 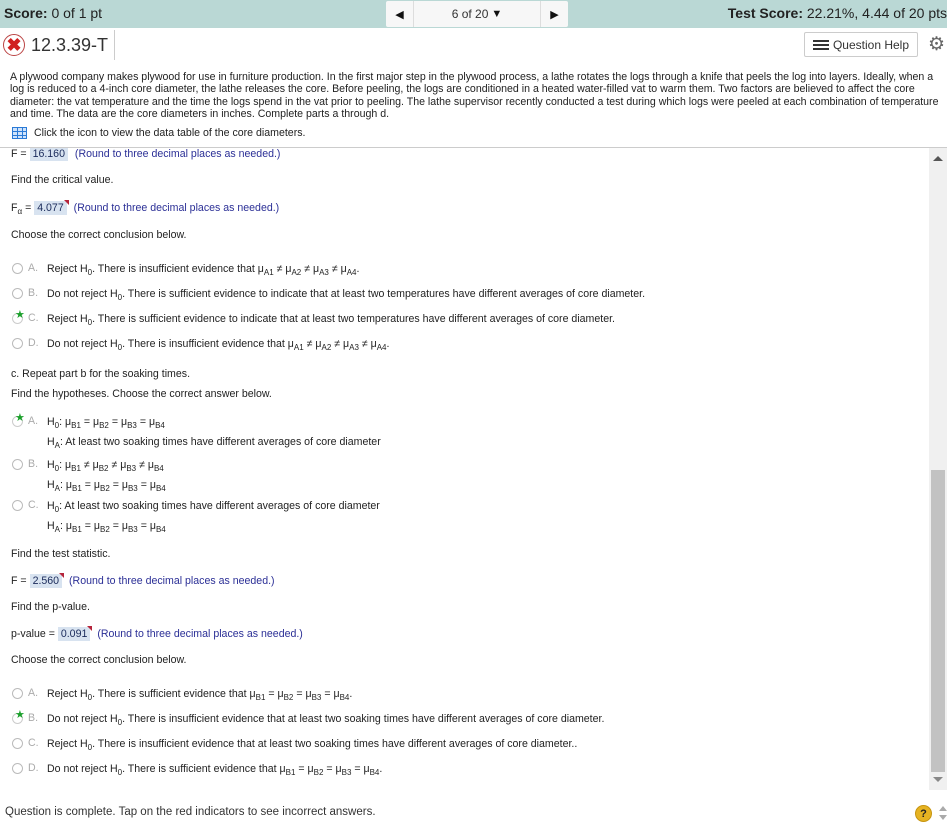 I want to click on footer-scroll-up-icon, so click(x=943, y=808).